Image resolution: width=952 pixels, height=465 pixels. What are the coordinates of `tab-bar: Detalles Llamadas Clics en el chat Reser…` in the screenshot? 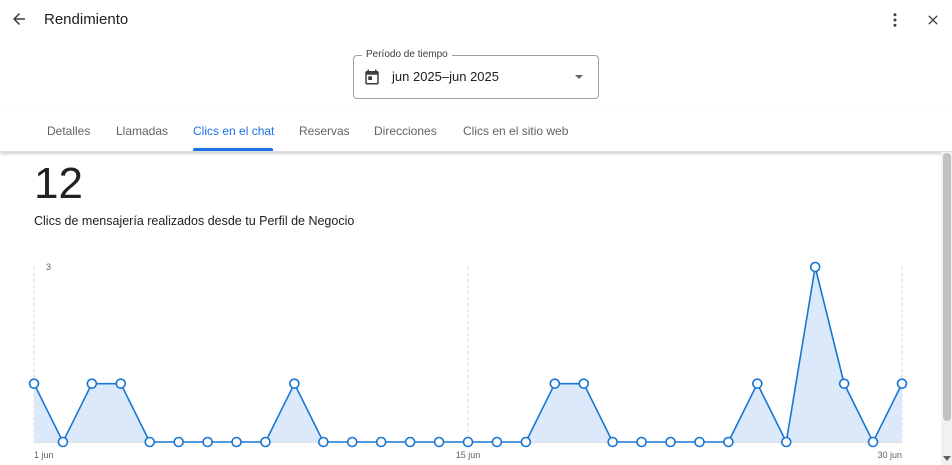 It's located at (476, 132).